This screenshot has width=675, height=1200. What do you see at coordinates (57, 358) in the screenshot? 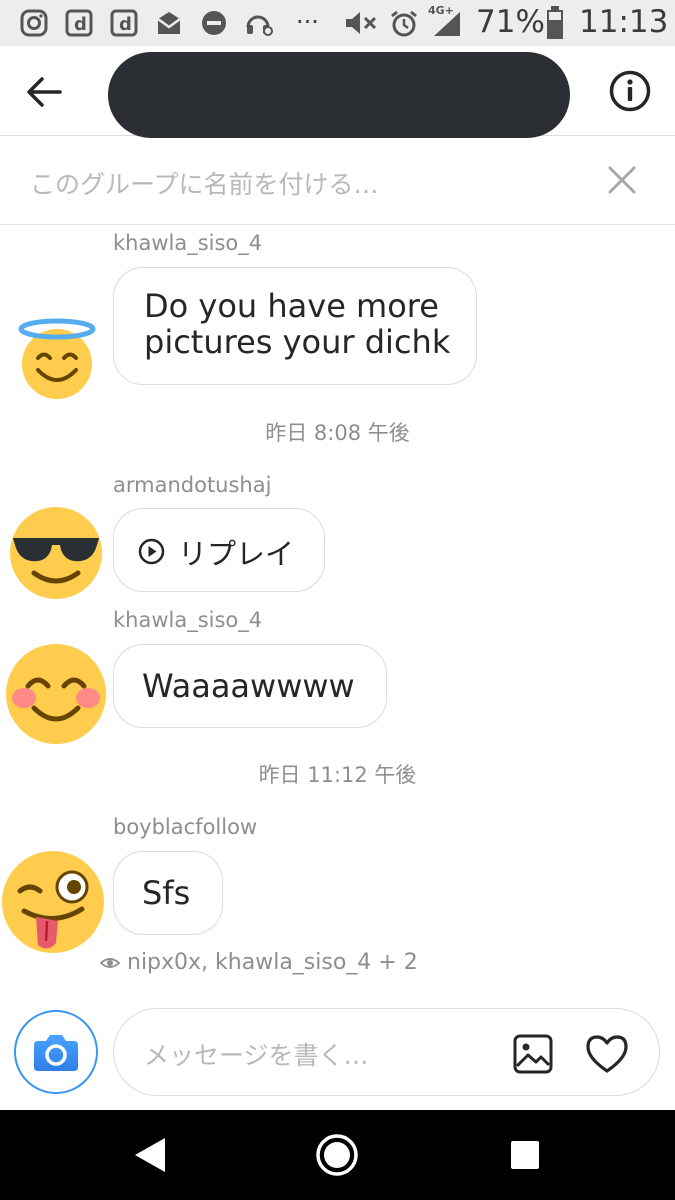
I see `smiling-face-with-halo-emoji` at bounding box center [57, 358].